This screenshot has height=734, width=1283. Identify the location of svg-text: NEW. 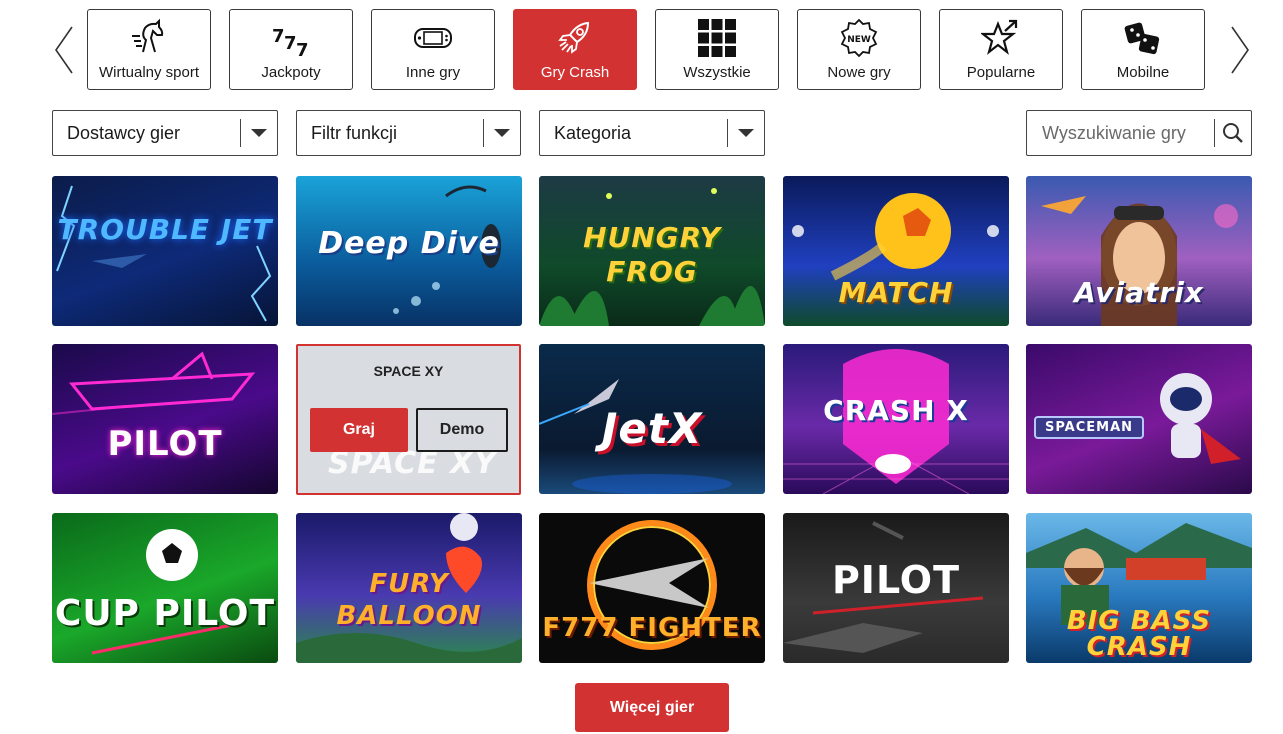
(859, 40).